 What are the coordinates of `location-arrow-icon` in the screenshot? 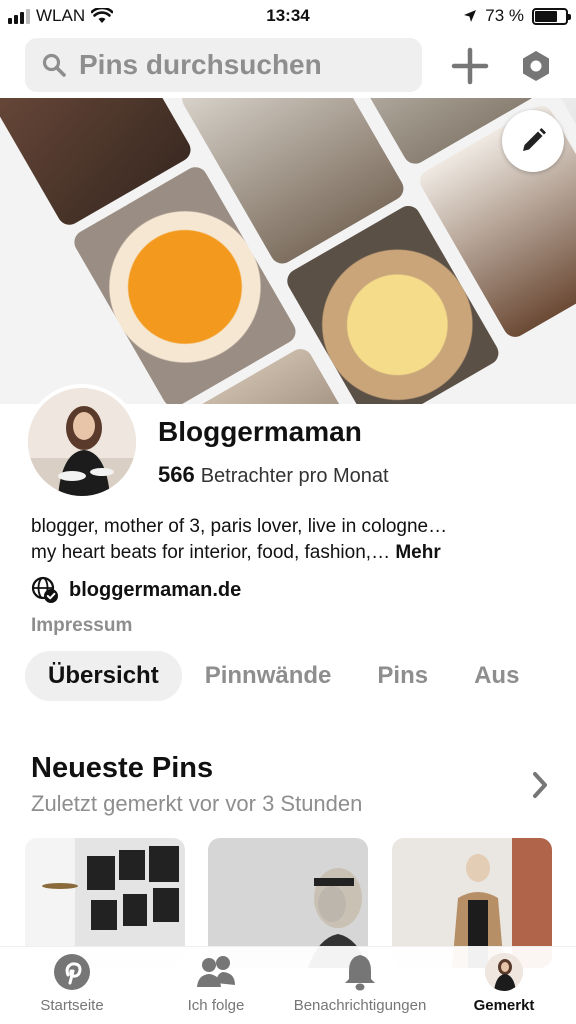 It's located at (470, 16).